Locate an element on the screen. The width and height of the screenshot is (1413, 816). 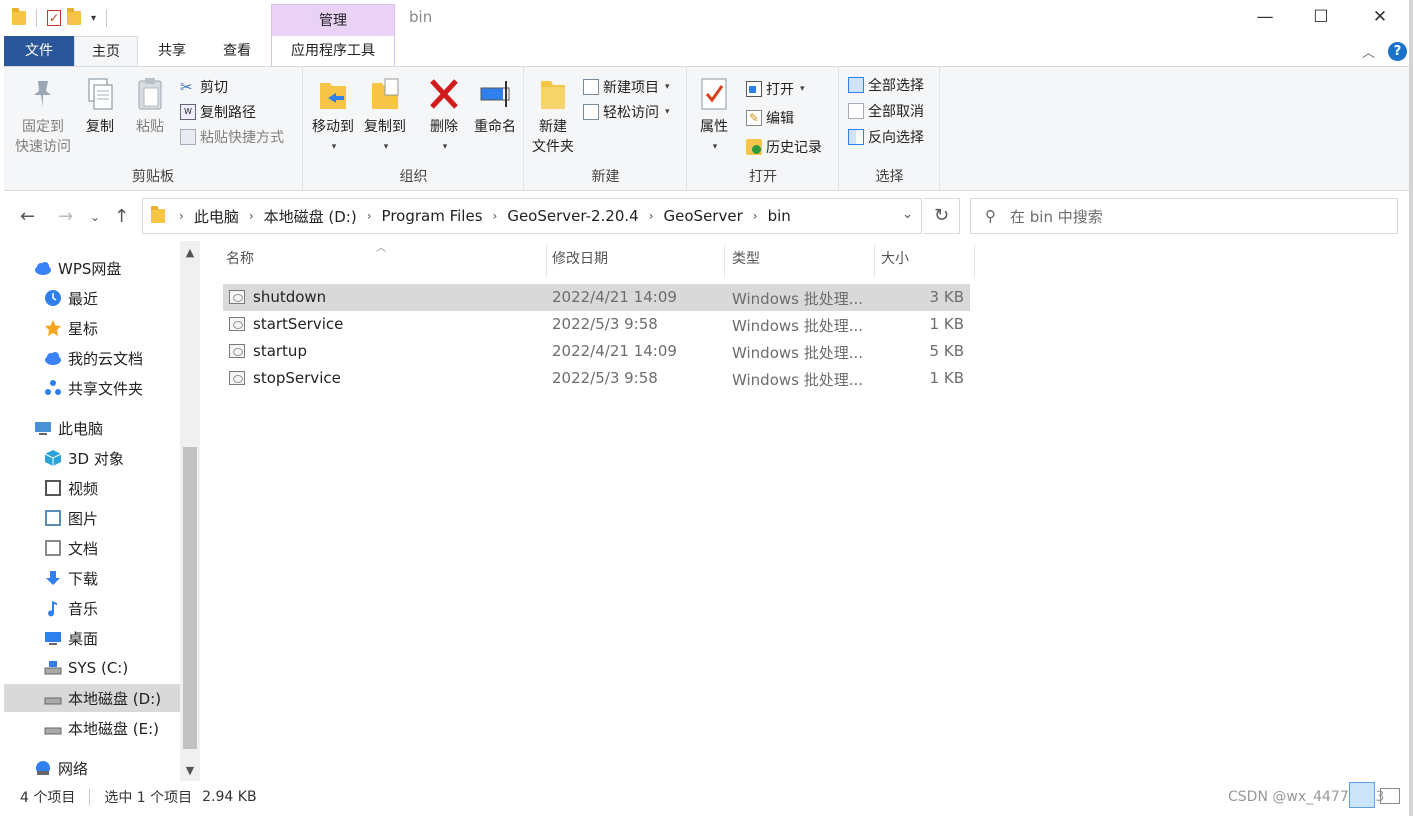
nav-item: 桌面 is located at coordinates (92, 638).